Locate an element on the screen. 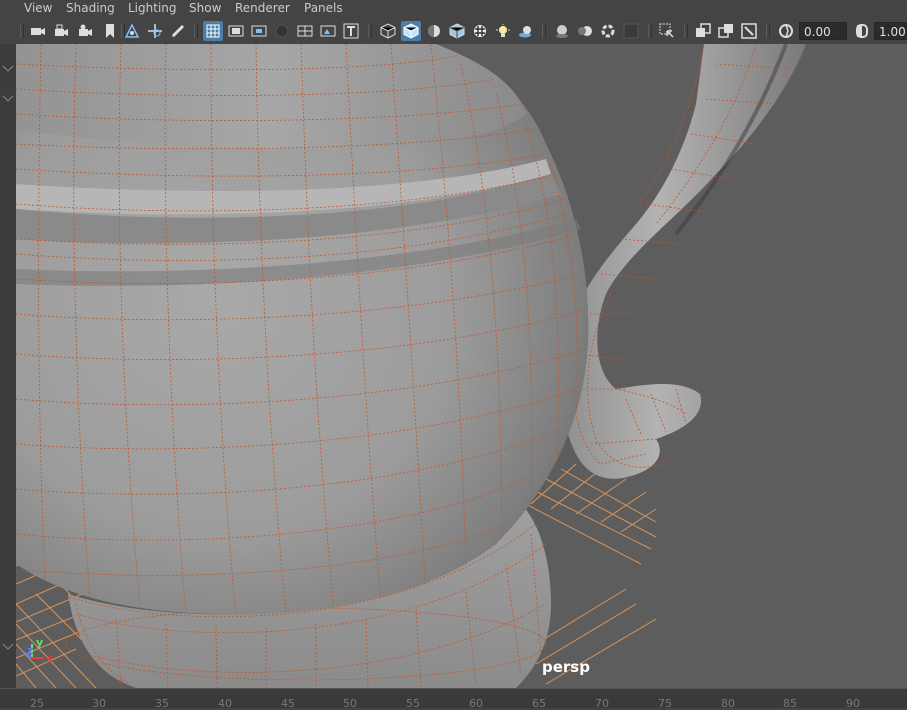 This screenshot has height=710, width=907. timeline-tick: 30 is located at coordinates (99, 703).